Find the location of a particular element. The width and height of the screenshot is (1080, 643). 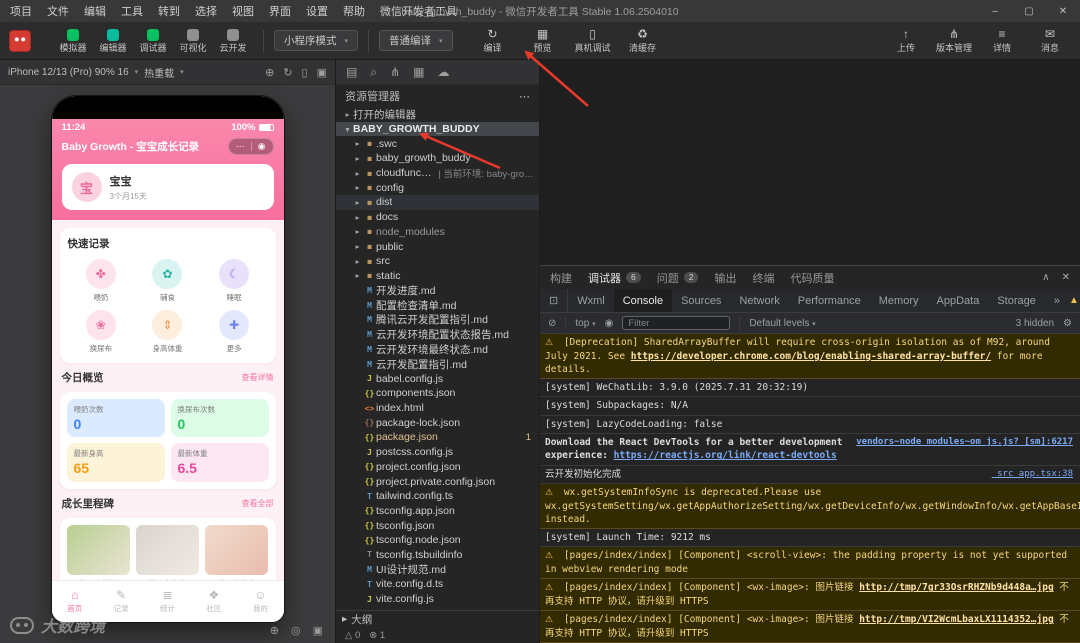

devtools-tab: Wxml is located at coordinates (591, 300).